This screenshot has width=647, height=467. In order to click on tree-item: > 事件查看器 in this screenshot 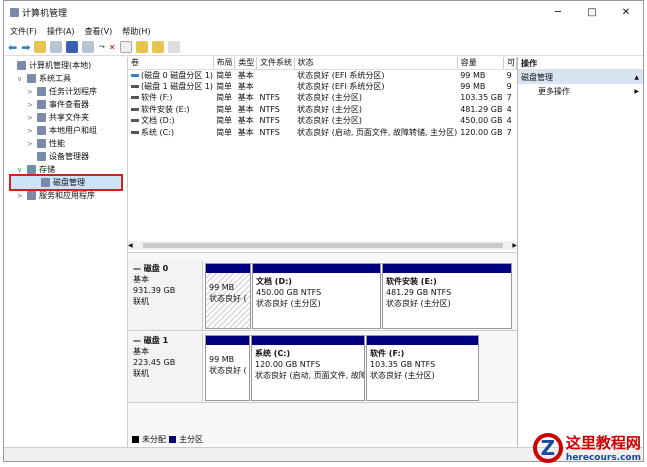, I will do `click(65, 104)`.